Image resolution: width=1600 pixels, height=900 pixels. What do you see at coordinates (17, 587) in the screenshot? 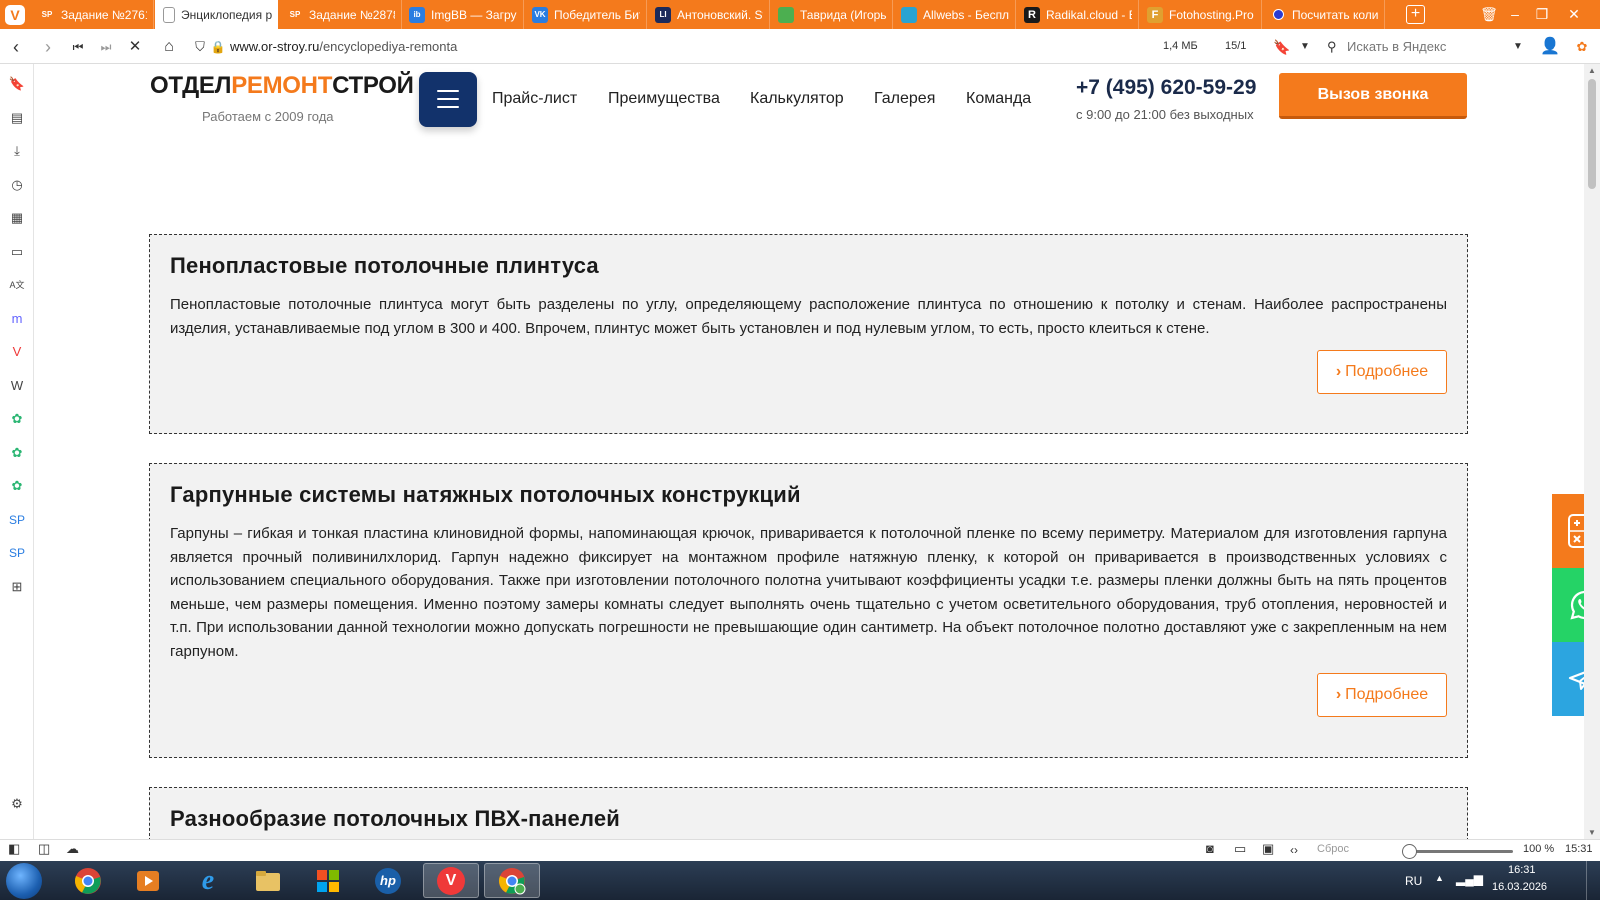
I see `add-panel-icon: ⊞` at bounding box center [17, 587].